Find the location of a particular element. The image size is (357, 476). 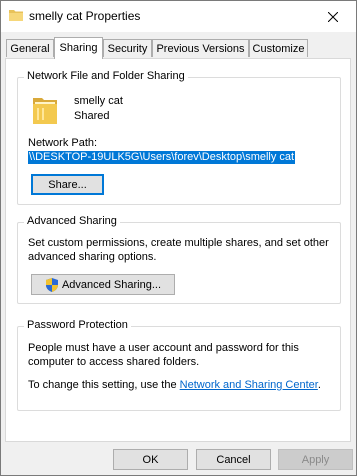

window-title: smelly cat Properties is located at coordinates (85, 16).